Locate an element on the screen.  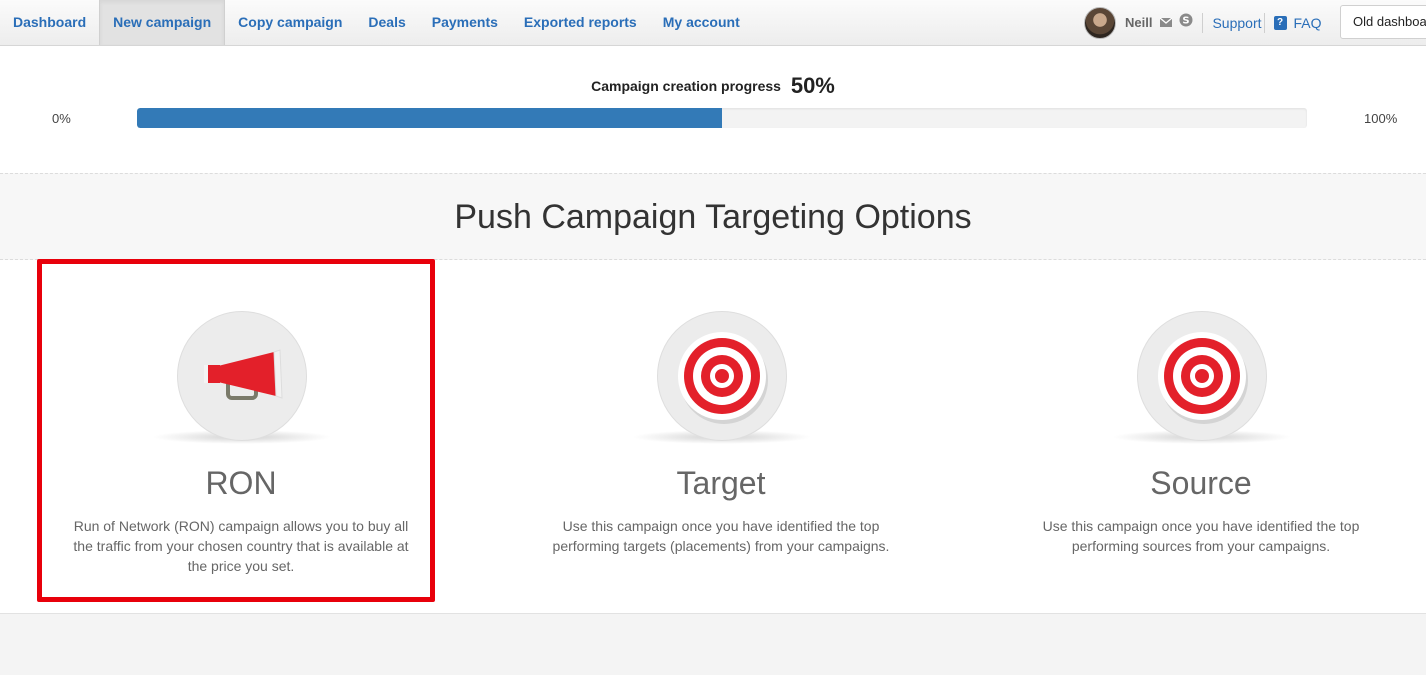
svg-text: S is located at coordinates (1186, 21).